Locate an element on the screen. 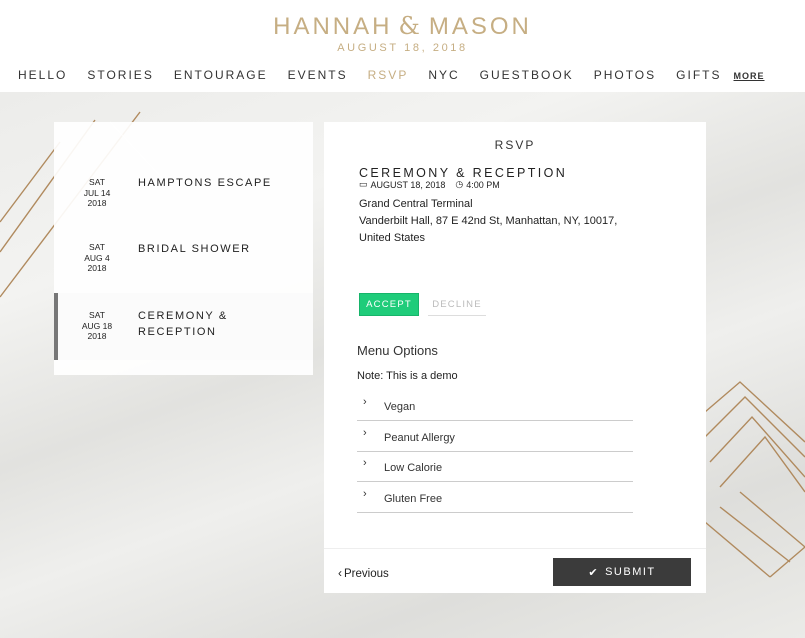 Image resolution: width=805 pixels, height=638 pixels. event-day: AUG 4 is located at coordinates (97, 257).